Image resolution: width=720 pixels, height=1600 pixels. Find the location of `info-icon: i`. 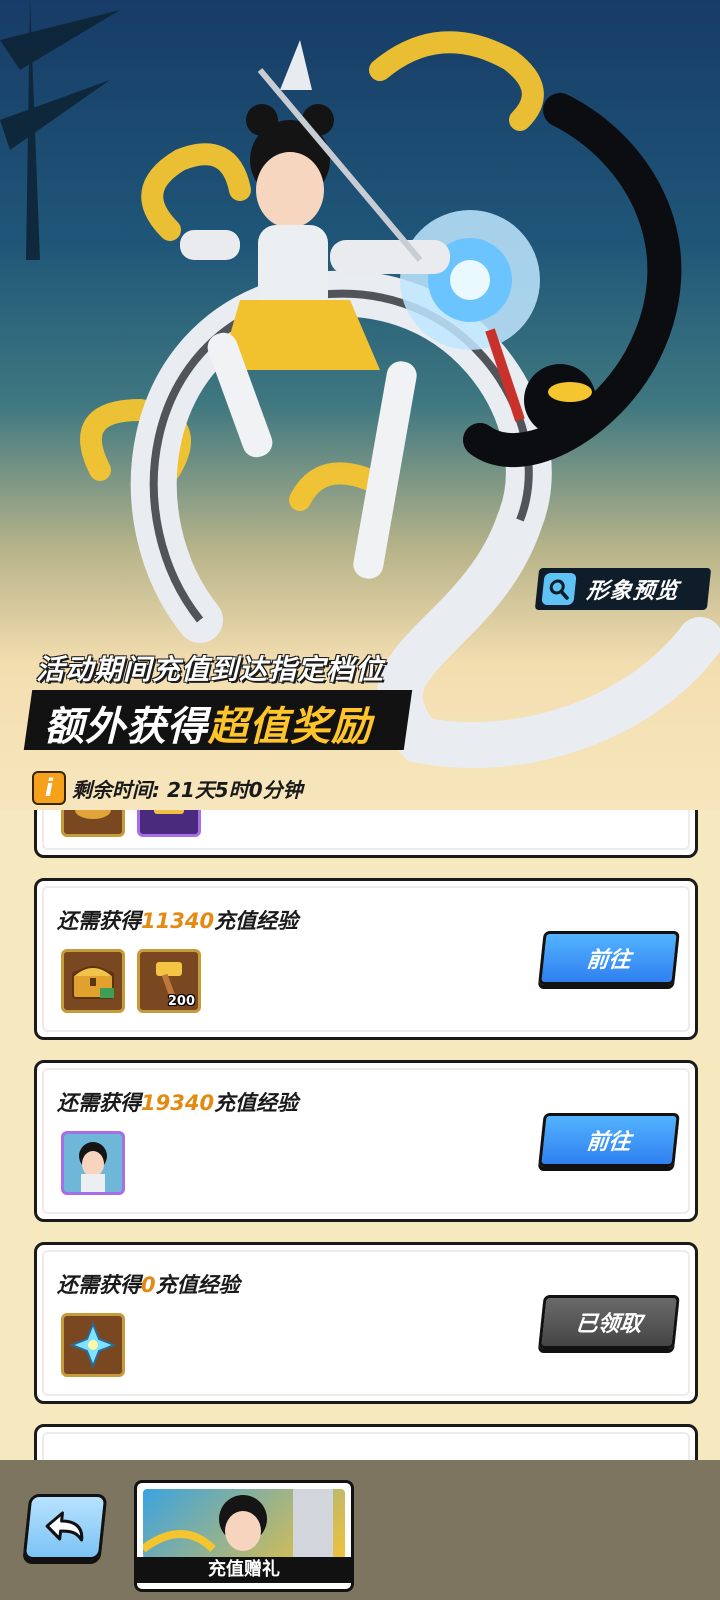

info-icon: i is located at coordinates (49, 788).